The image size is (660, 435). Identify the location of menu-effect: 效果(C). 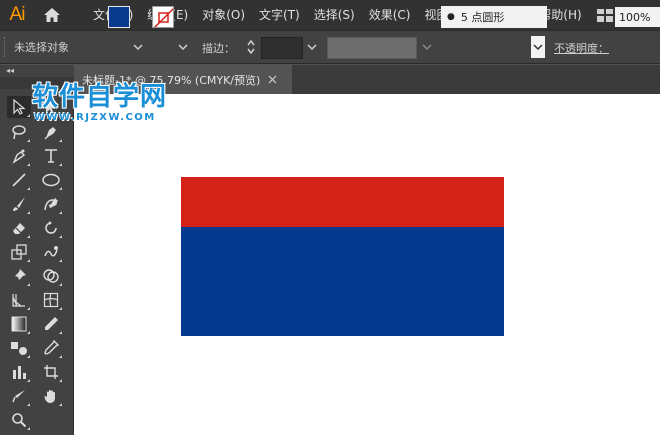
(390, 15).